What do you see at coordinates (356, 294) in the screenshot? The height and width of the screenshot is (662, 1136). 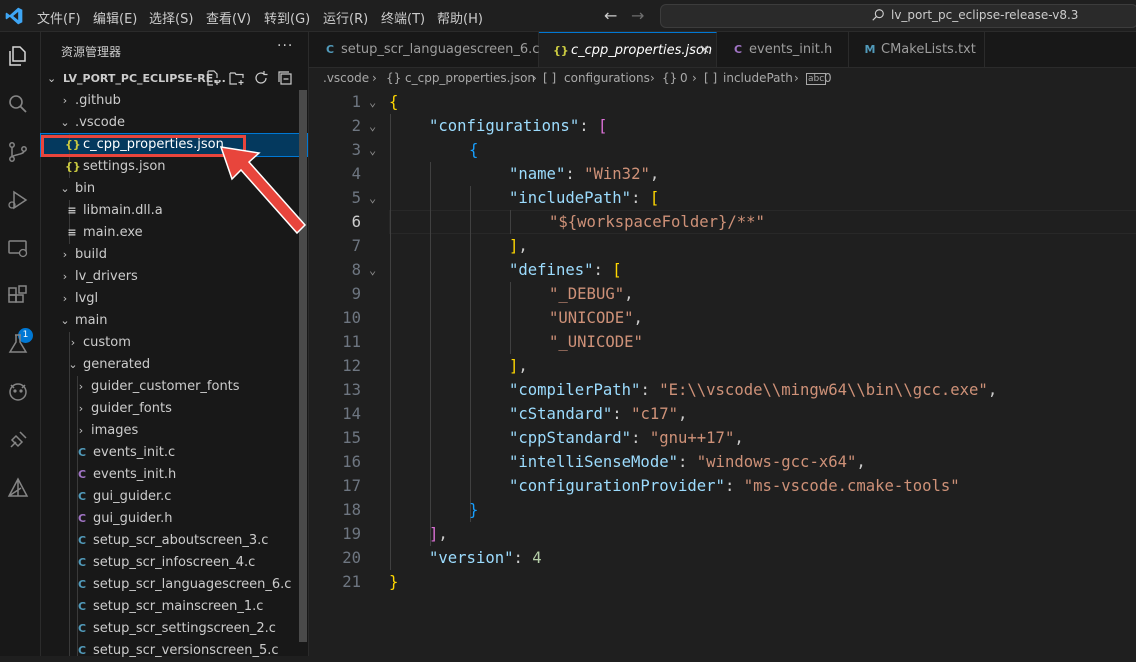 I see `line-number: 9` at bounding box center [356, 294].